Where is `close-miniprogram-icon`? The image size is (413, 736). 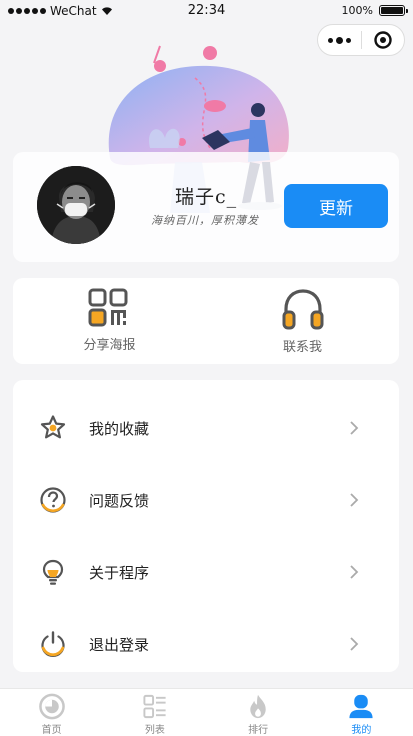 close-miniprogram-icon is located at coordinates (383, 40).